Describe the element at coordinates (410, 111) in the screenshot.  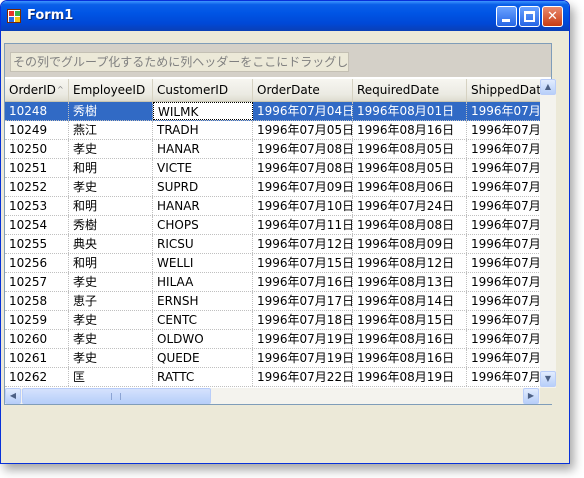
I see `cell-requireddate: 1996年08月01日` at that location.